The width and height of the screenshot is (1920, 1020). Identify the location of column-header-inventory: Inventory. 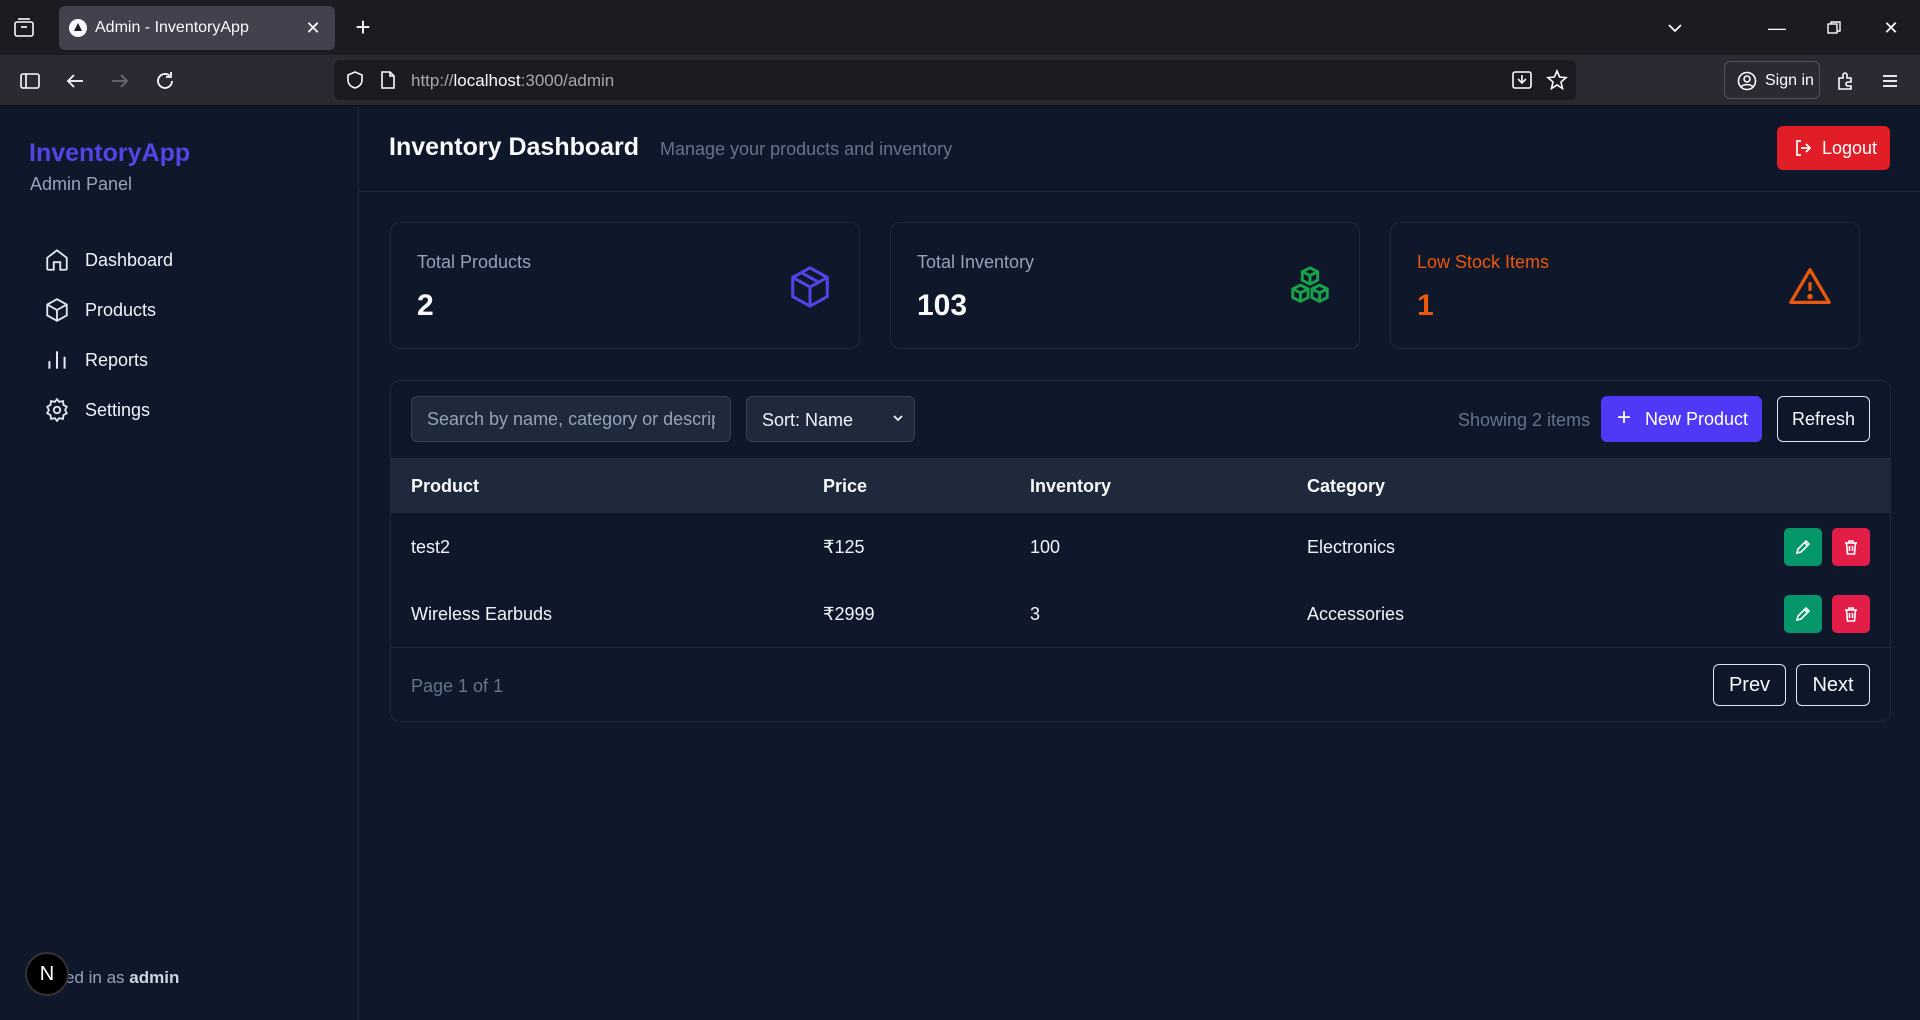
(1071, 486).